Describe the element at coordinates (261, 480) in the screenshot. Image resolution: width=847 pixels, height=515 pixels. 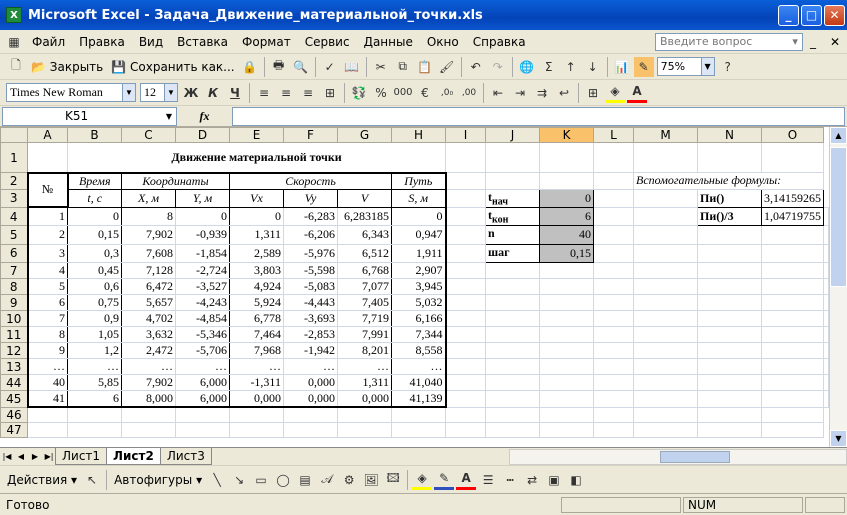
I see `rectangle-icon: ▭` at that location.